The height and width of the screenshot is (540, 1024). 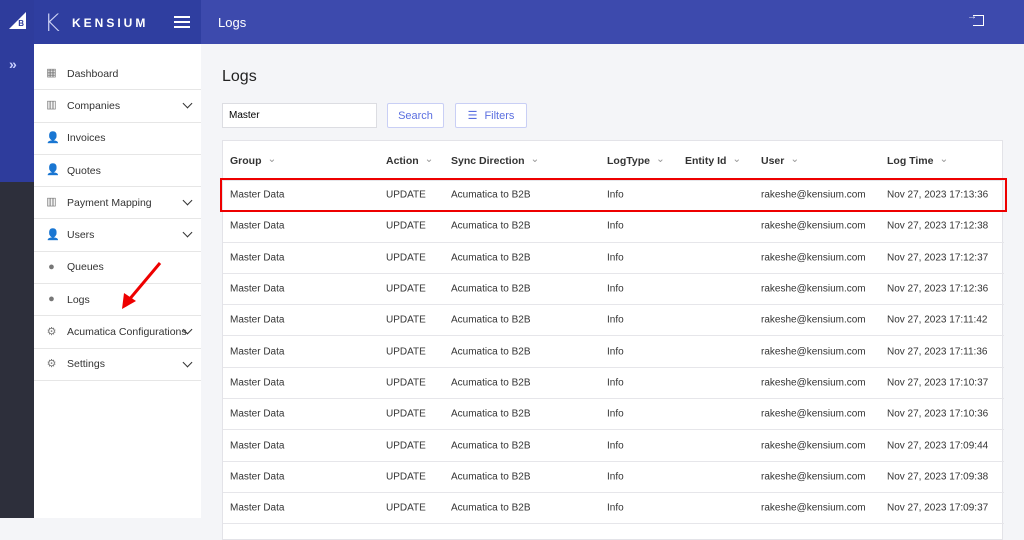 What do you see at coordinates (938, 226) in the screenshot?
I see `table-cell: Nov 27, 2023 17:12:38` at bounding box center [938, 226].